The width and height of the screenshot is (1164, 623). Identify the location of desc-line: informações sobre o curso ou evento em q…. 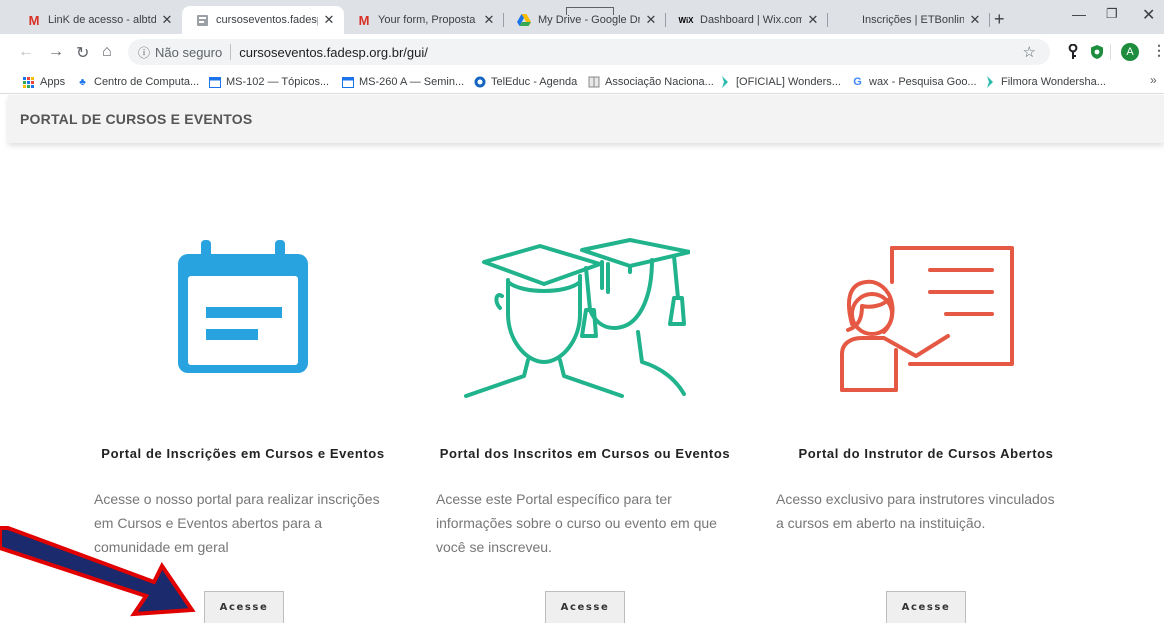
(576, 523).